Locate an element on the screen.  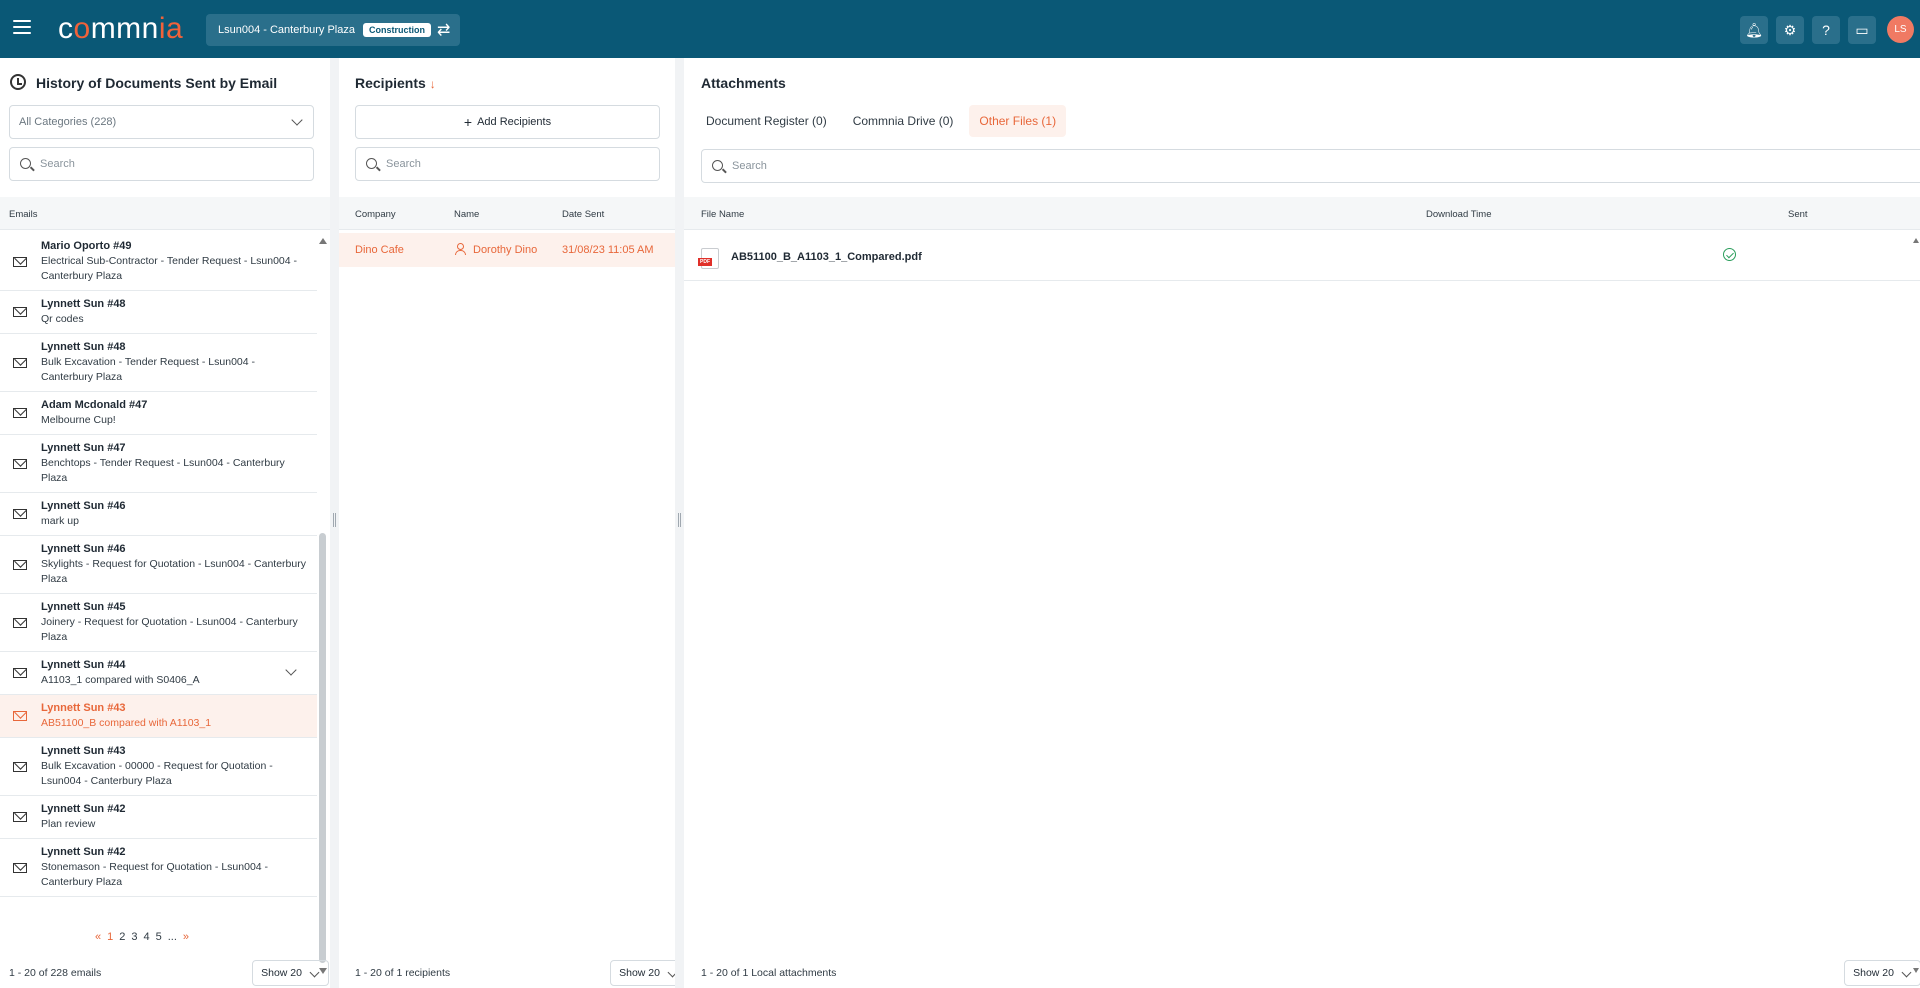
column-file-name: File Name is located at coordinates (722, 214).